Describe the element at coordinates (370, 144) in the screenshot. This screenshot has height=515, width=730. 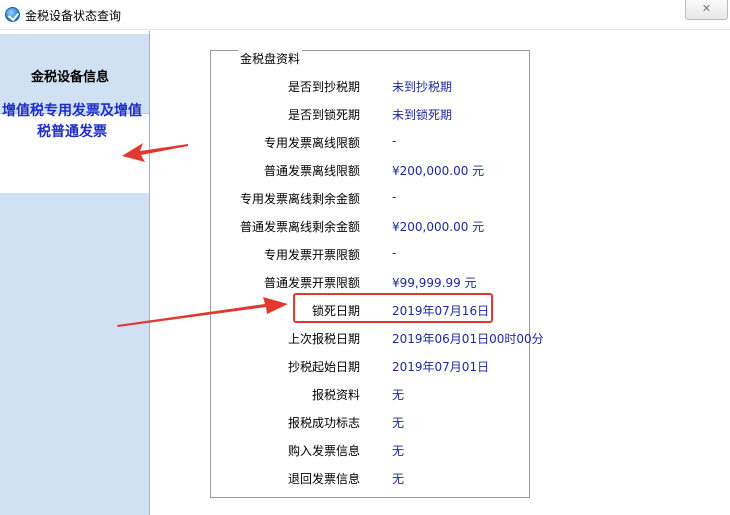
I see `info-row: 专用发票离线限额 -` at that location.